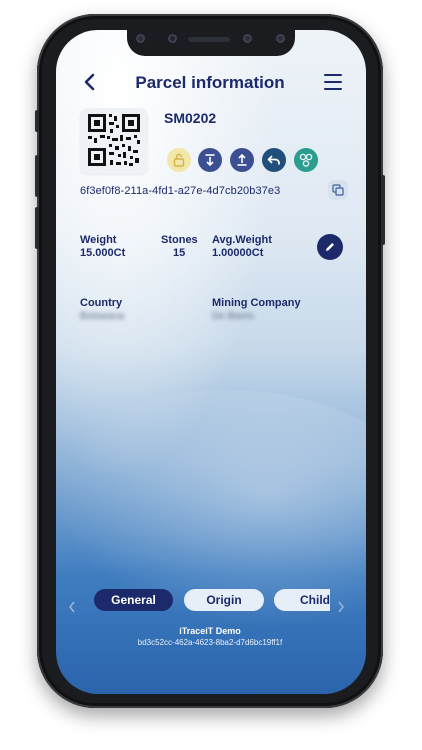 The height and width of the screenshot is (750, 422). I want to click on volume-up-button, so click(37, 176).